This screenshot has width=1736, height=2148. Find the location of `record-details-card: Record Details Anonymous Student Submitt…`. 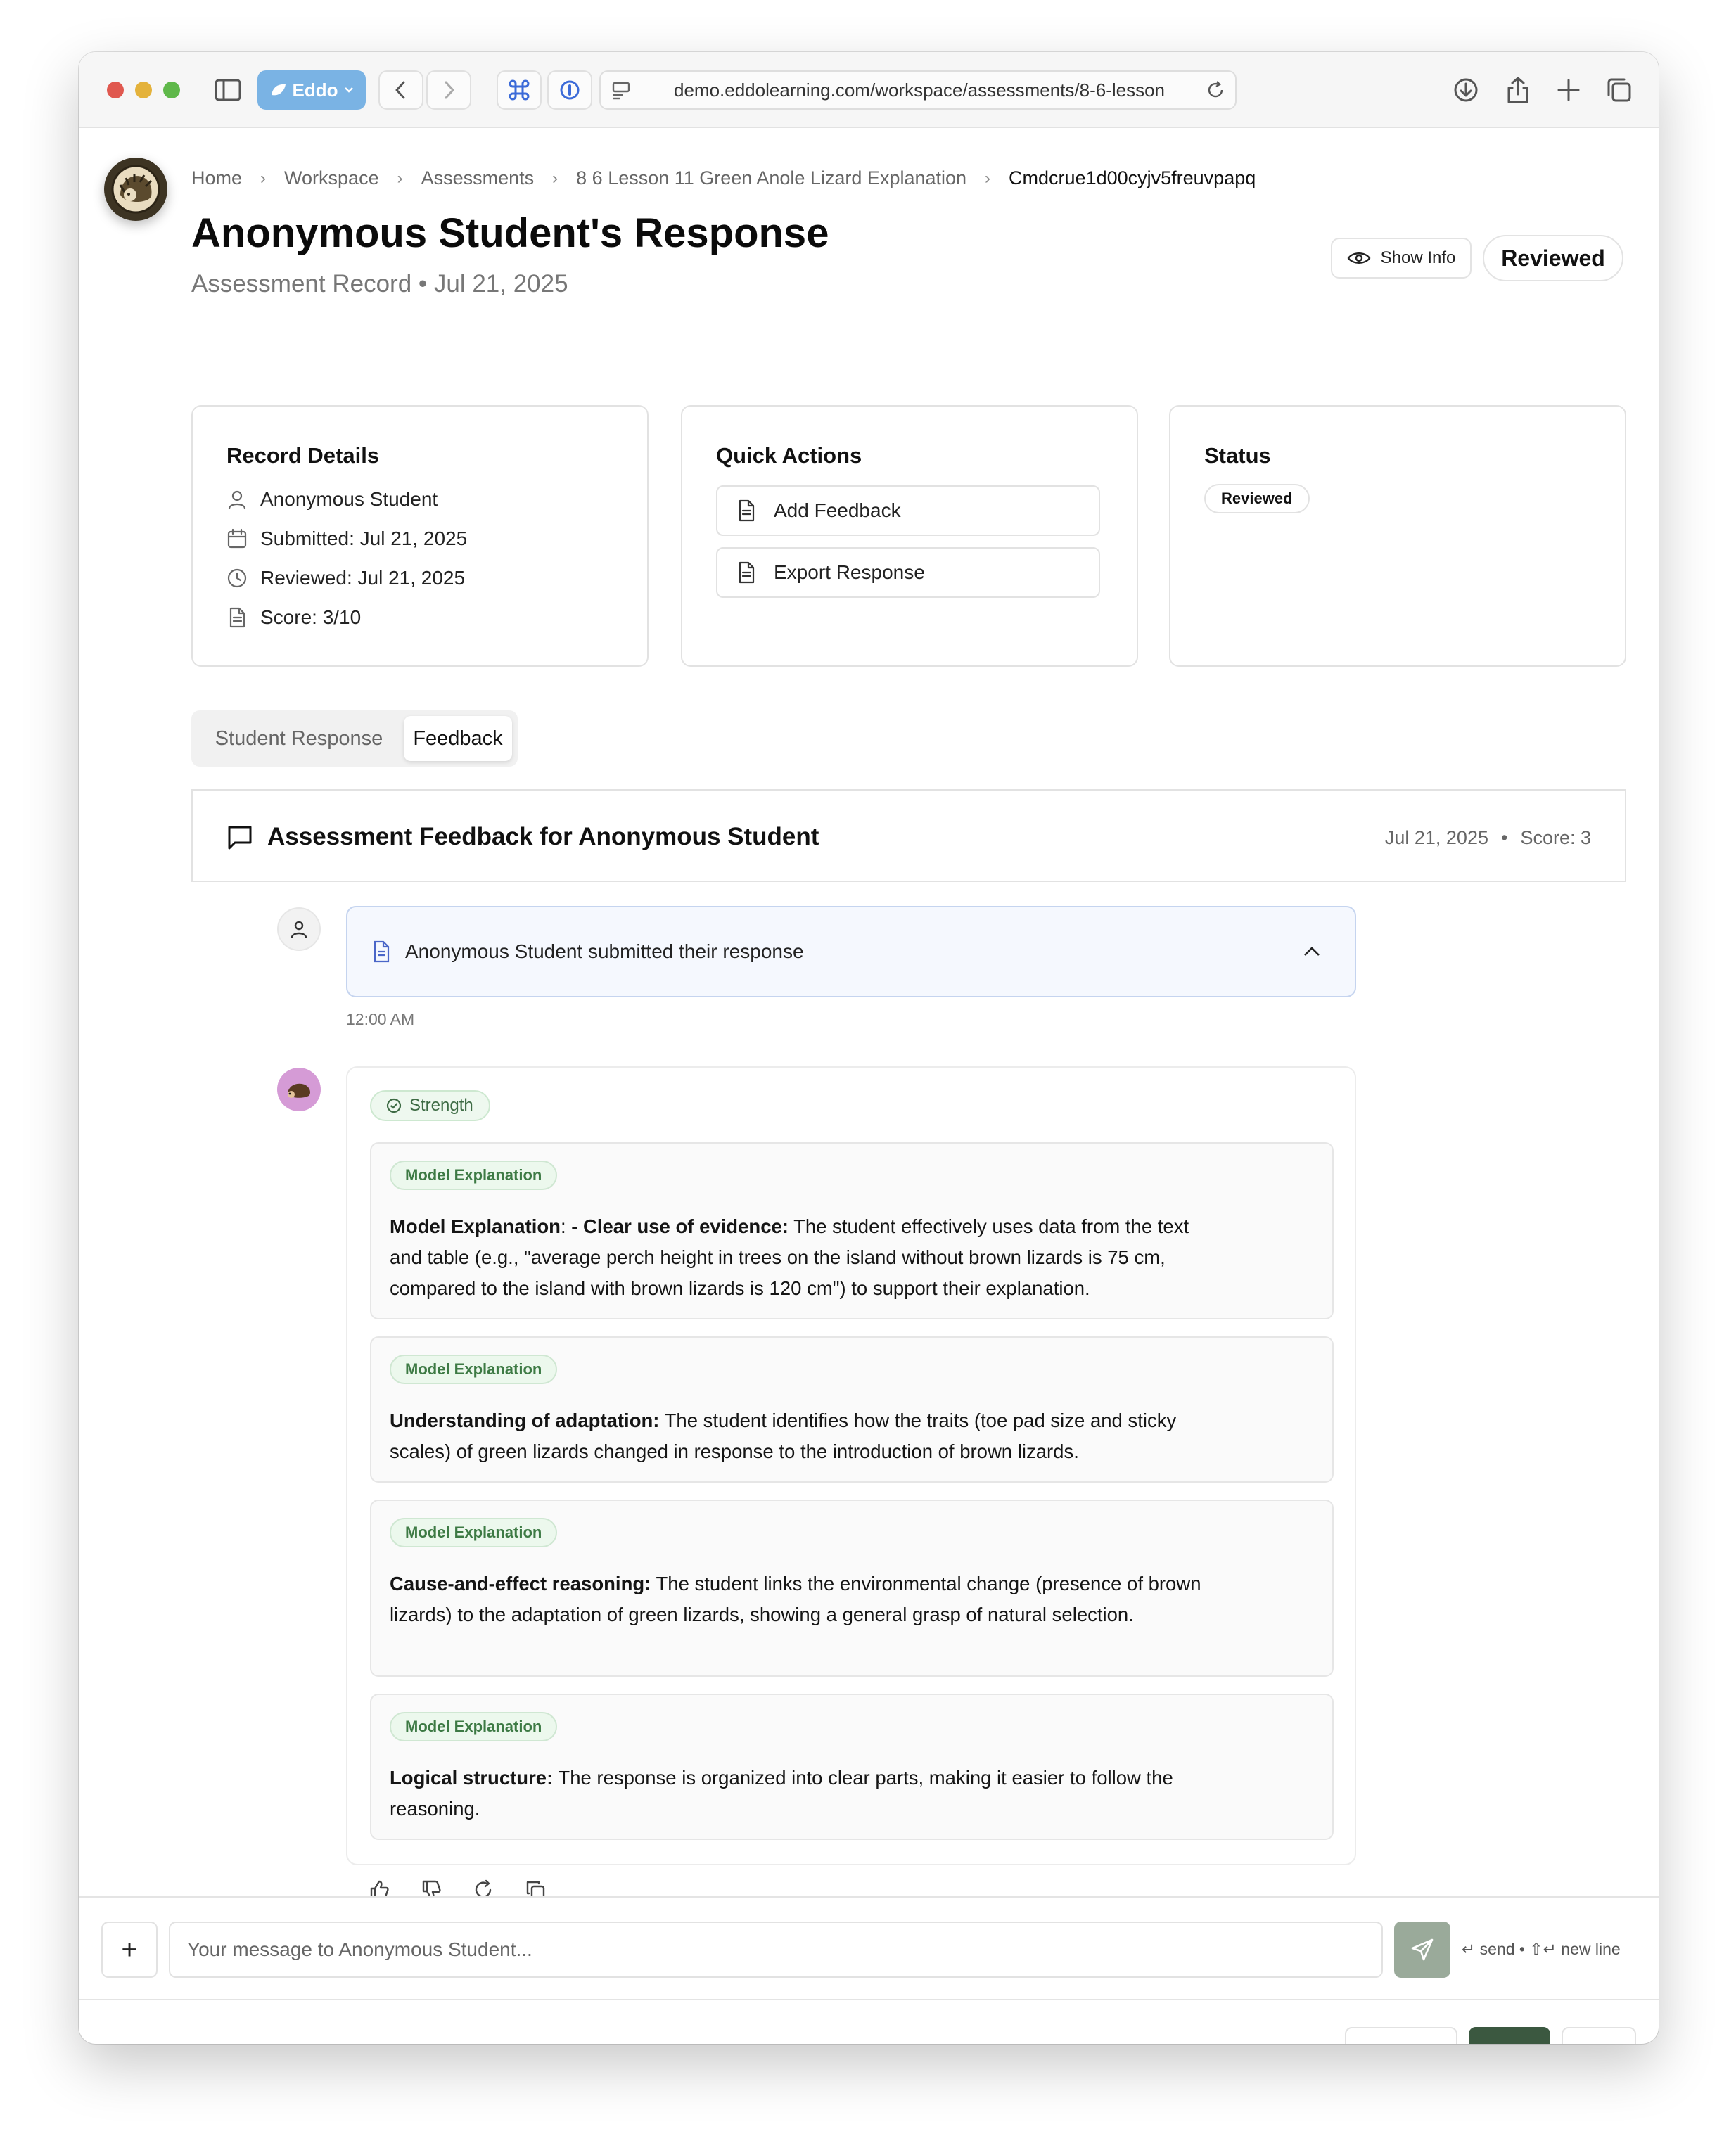

record-details-card: Record Details Anonymous Student Submitt… is located at coordinates (420, 536).